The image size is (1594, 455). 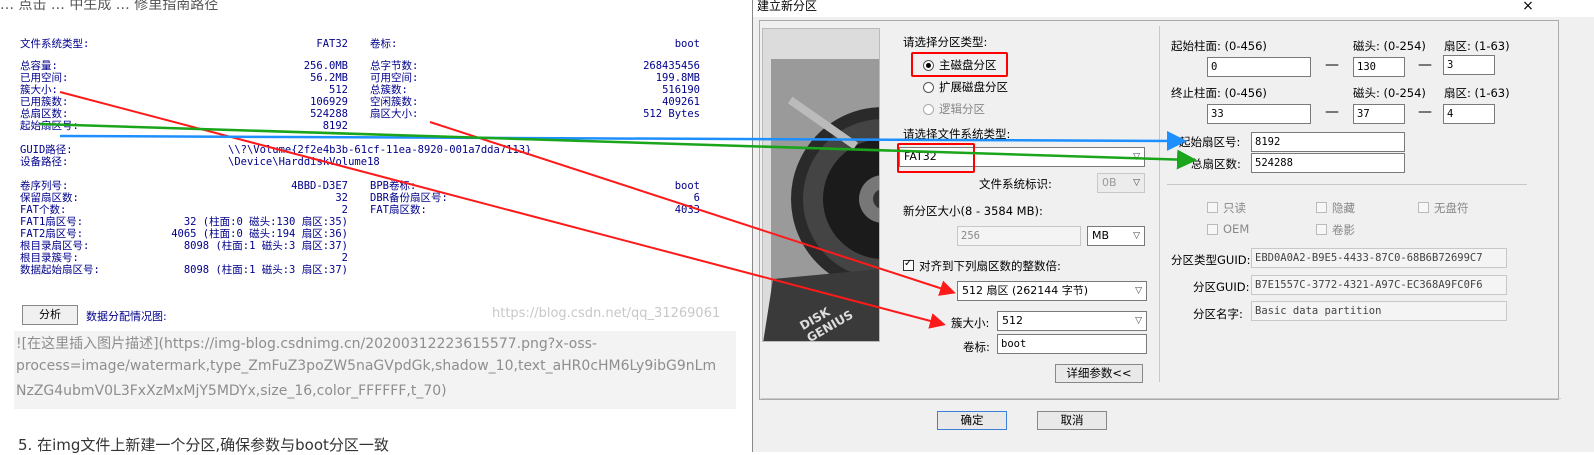 I want to click on red-arrow-sector-size, so click(x=692, y=208).